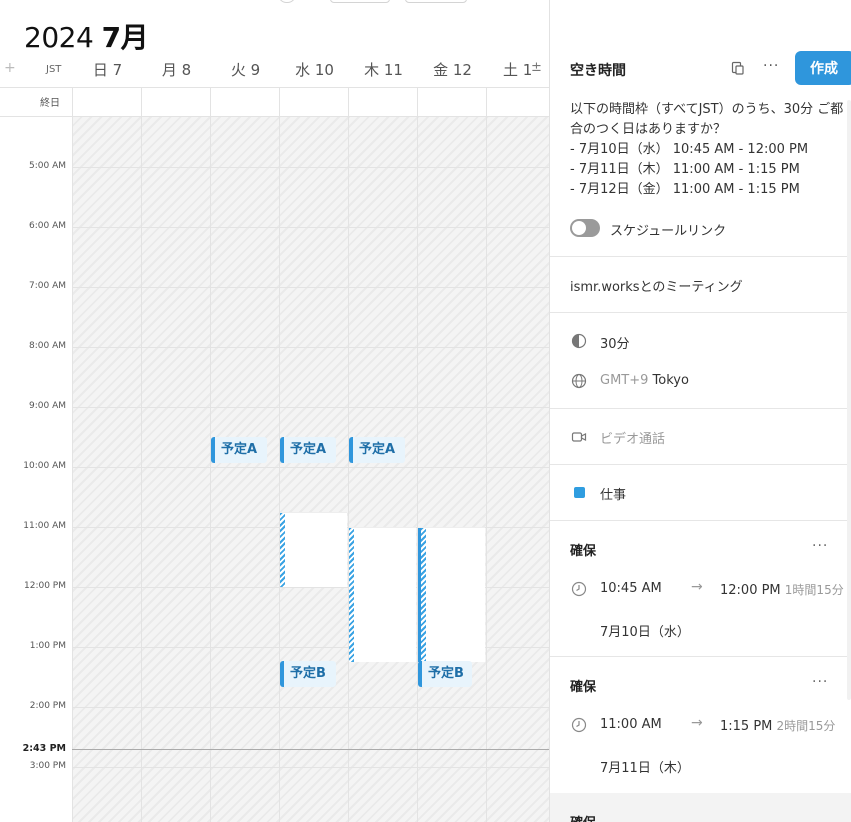 The image size is (851, 822). Describe the element at coordinates (47, 706) in the screenshot. I see `hour-label: 2:00 PM` at that location.